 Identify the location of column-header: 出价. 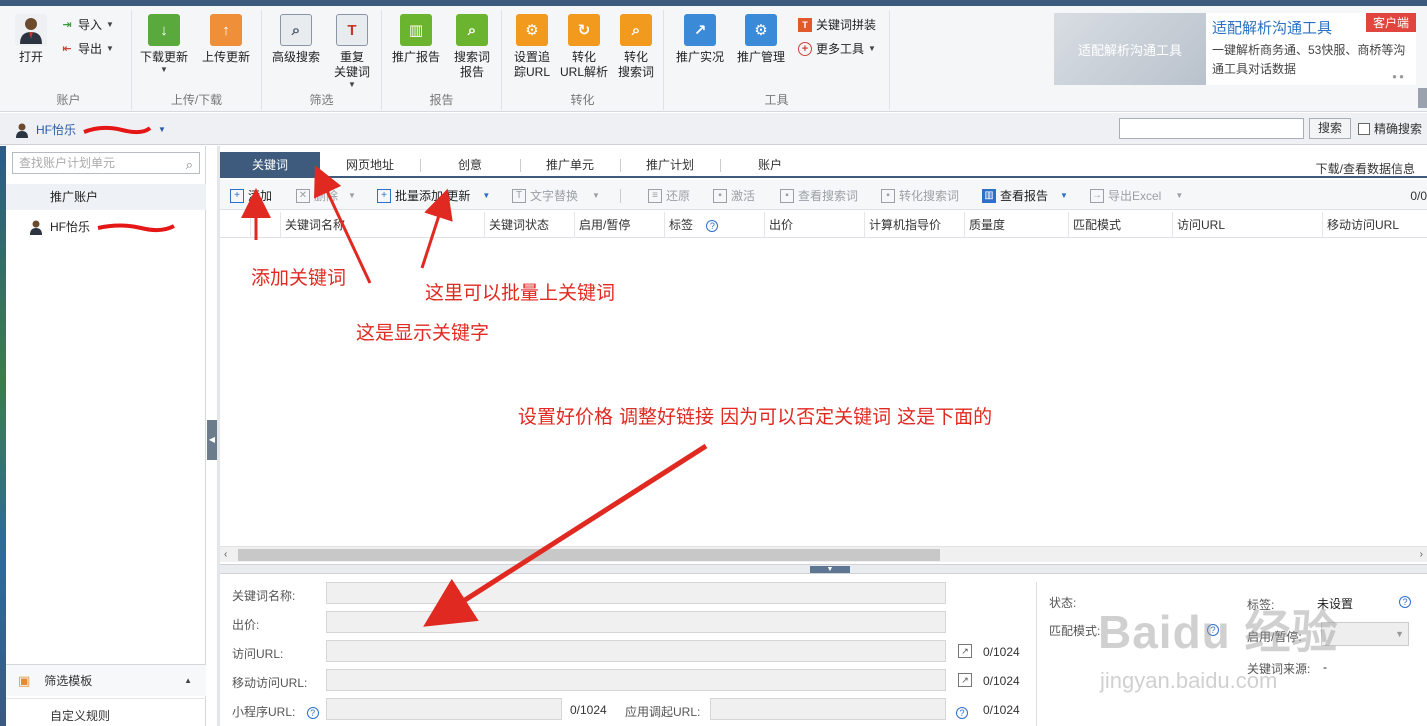
(814, 225).